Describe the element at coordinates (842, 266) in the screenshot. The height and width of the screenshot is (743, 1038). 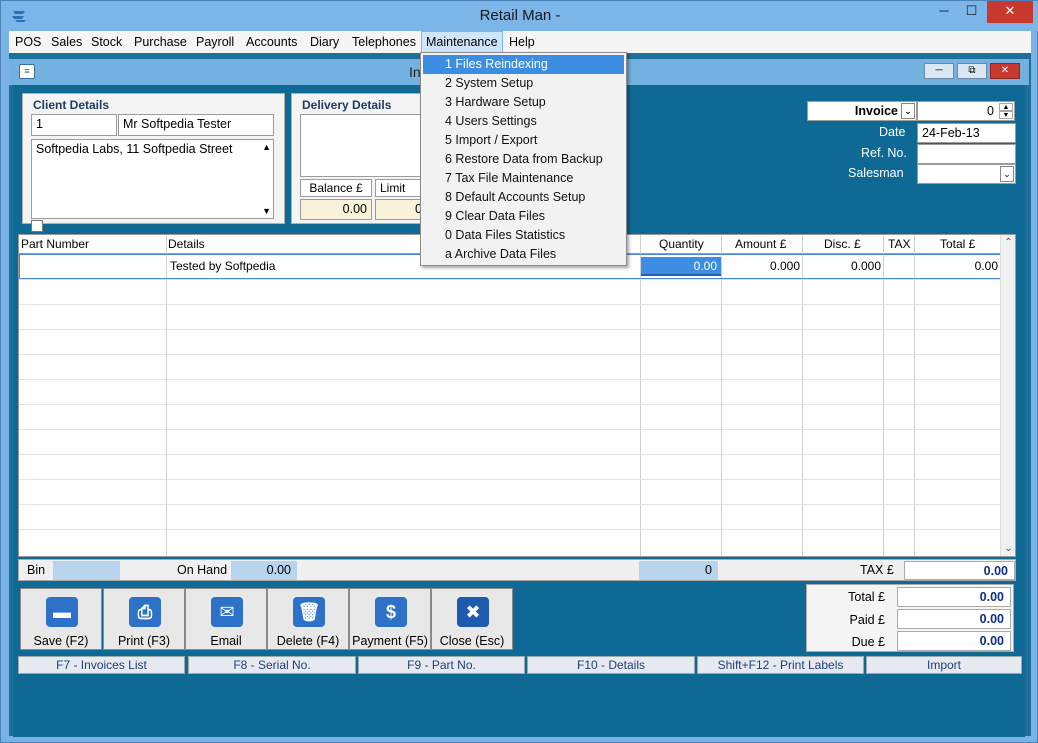
I see `cell-disc: 0.000` at that location.